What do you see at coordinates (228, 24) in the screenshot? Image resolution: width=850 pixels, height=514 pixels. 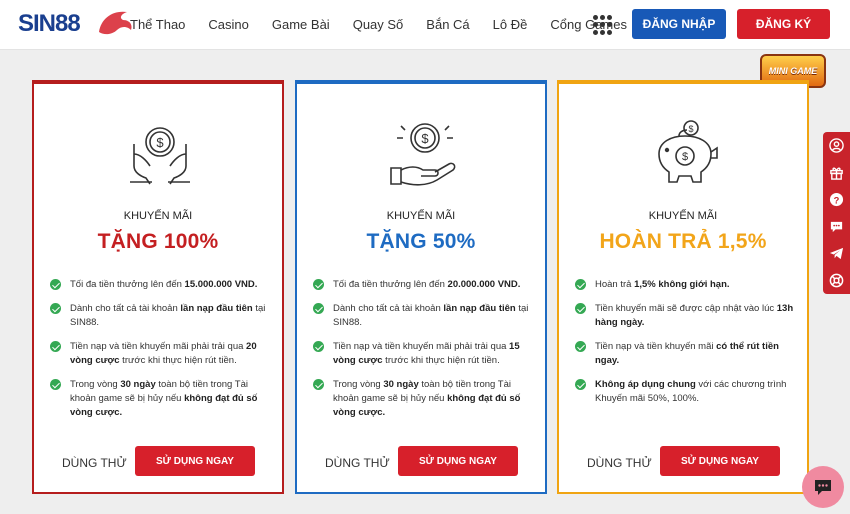 I see `nav-casino: Casino` at bounding box center [228, 24].